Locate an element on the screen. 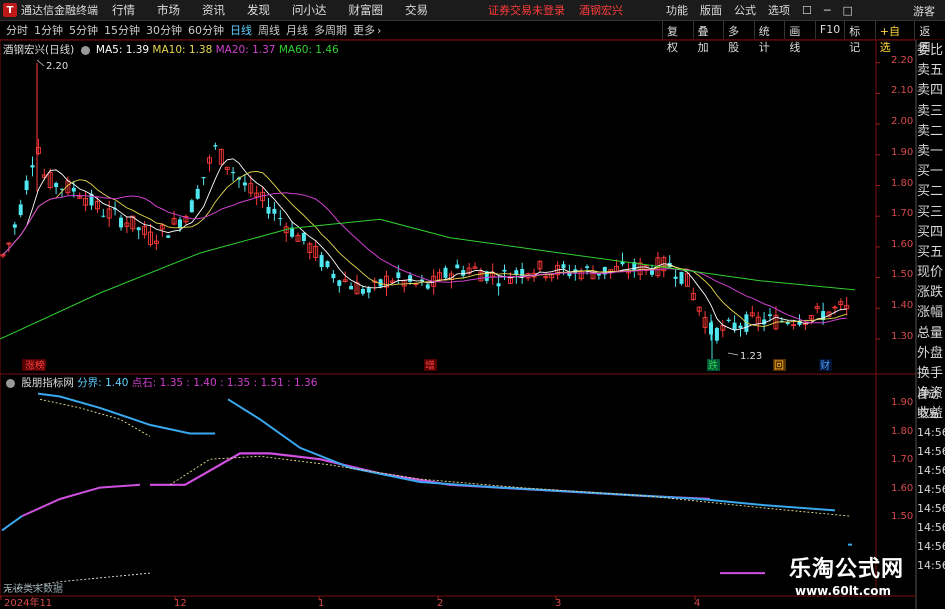  date-tick: 12 is located at coordinates (180, 603).